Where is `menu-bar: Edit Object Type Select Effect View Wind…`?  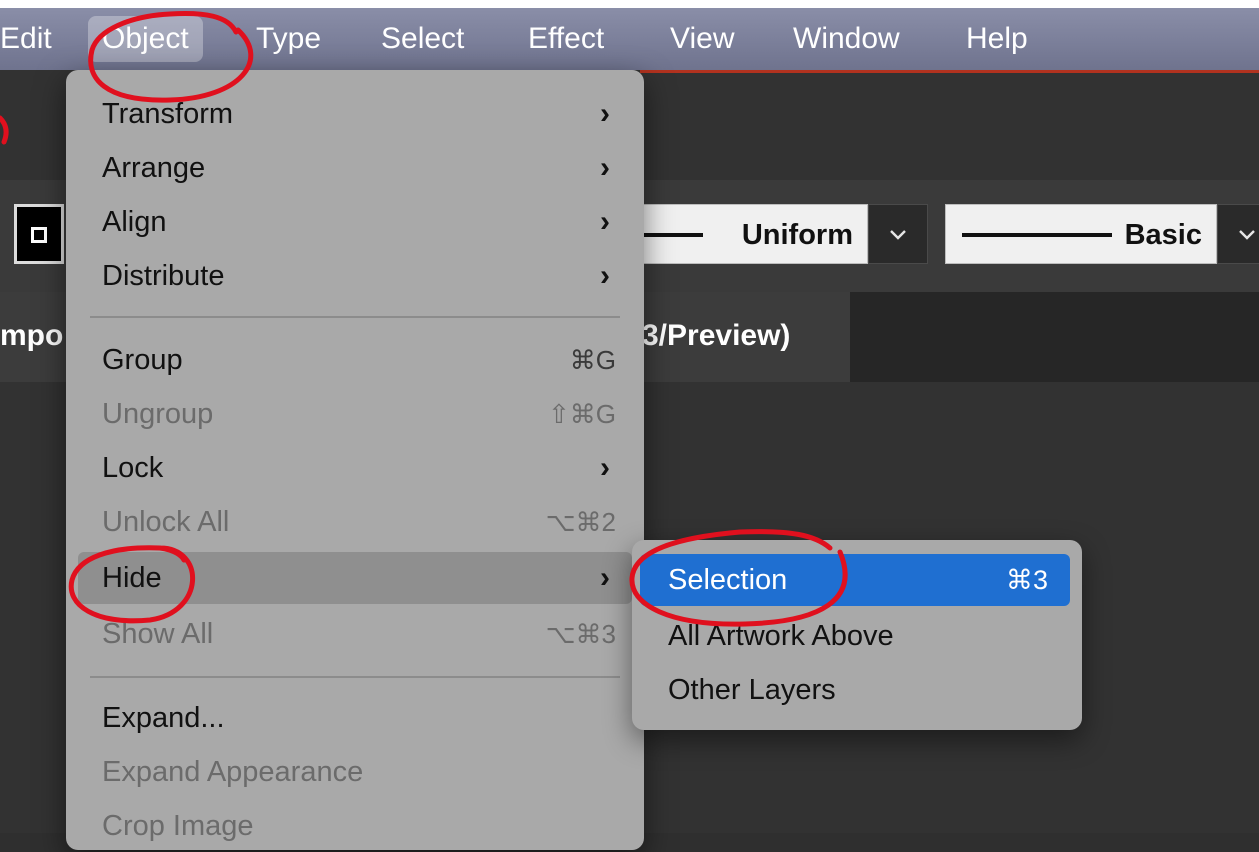
menu-bar: Edit Object Type Select Effect View Wind… is located at coordinates (629, 39).